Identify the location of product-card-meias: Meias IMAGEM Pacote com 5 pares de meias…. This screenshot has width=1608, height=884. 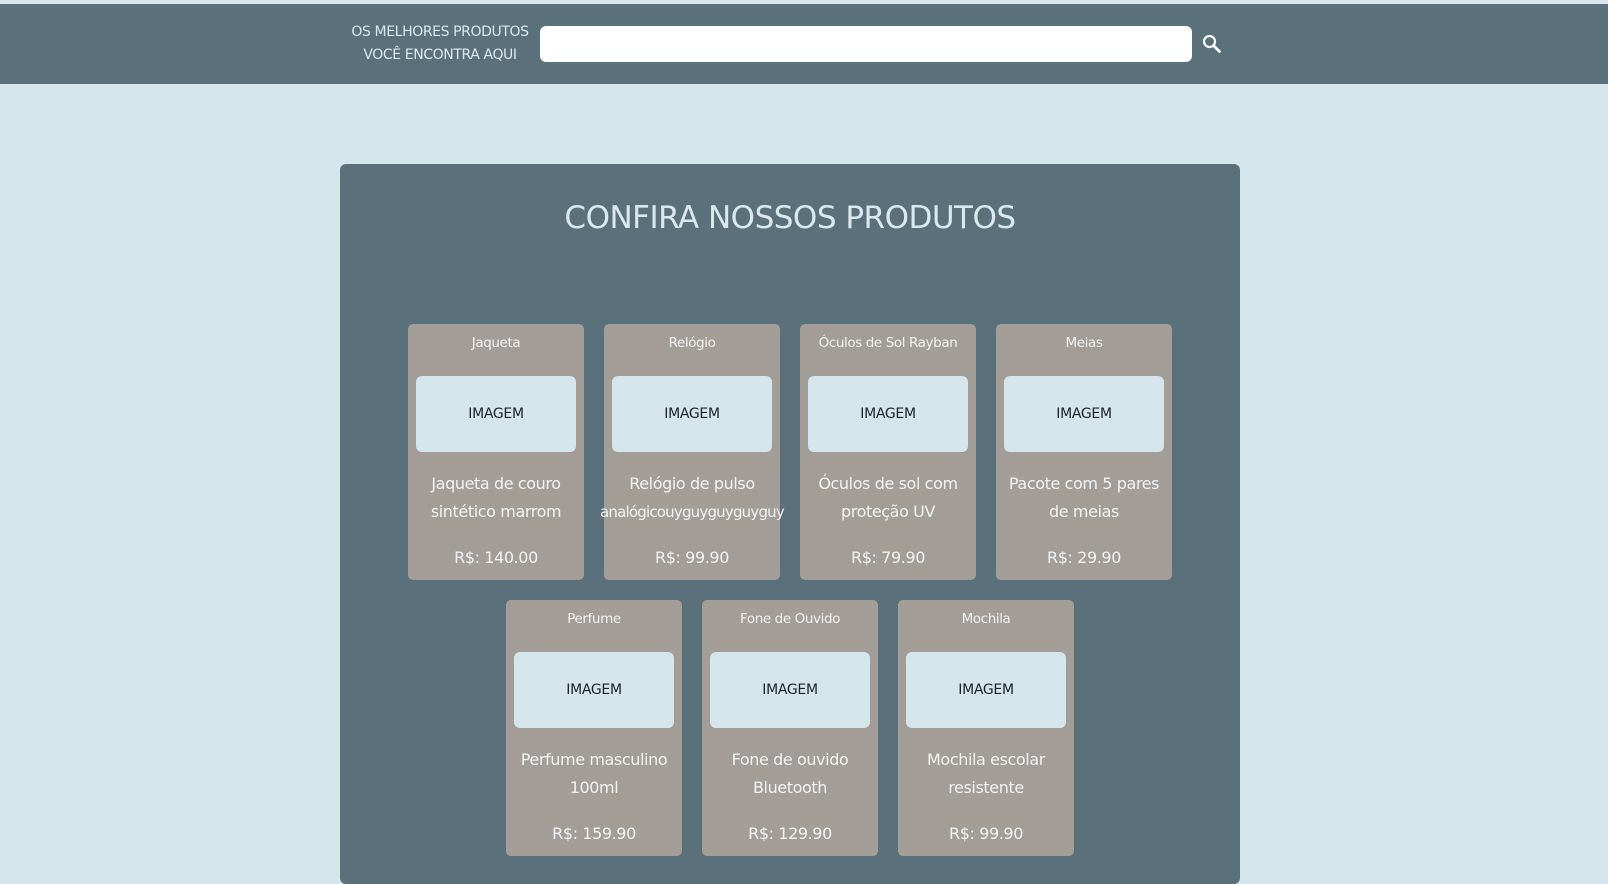
(1084, 452).